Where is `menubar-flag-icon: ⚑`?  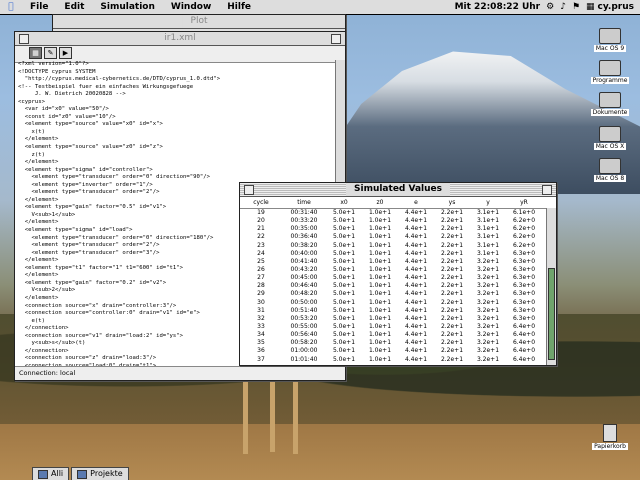
menubar-flag-icon: ⚑ is located at coordinates (576, 7).